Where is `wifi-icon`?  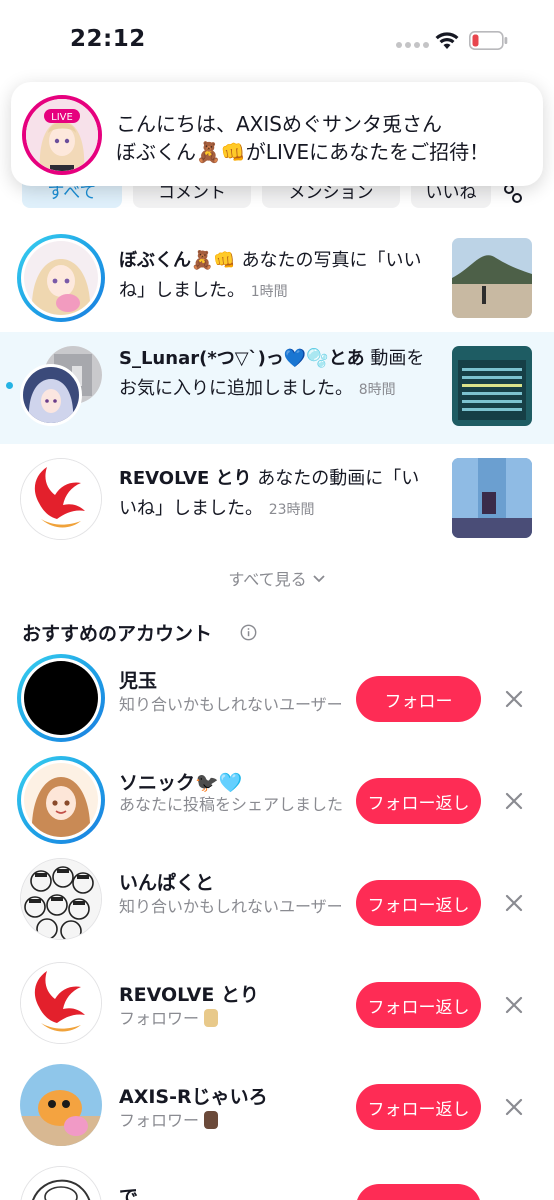
wifi-icon is located at coordinates (447, 40).